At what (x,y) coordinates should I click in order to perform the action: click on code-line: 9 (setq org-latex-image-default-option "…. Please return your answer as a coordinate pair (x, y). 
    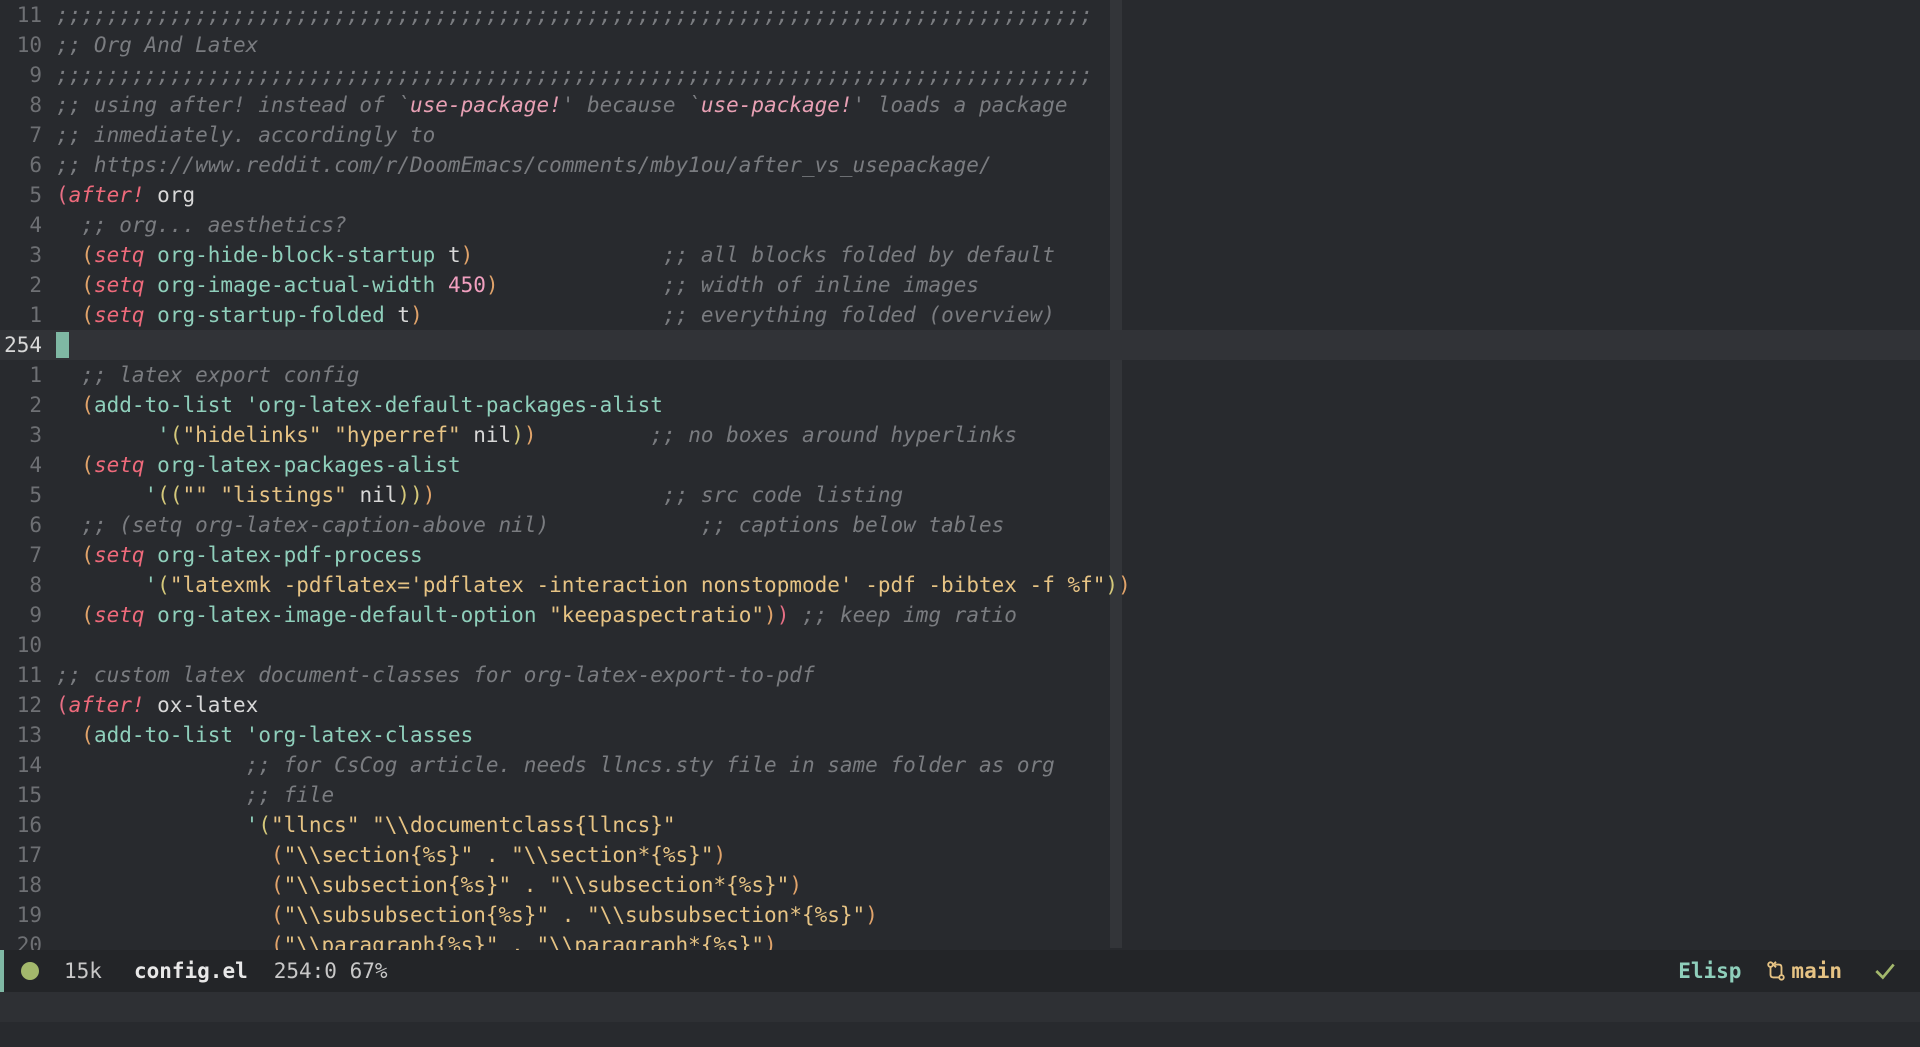
    Looking at the image, I should click on (960, 615).